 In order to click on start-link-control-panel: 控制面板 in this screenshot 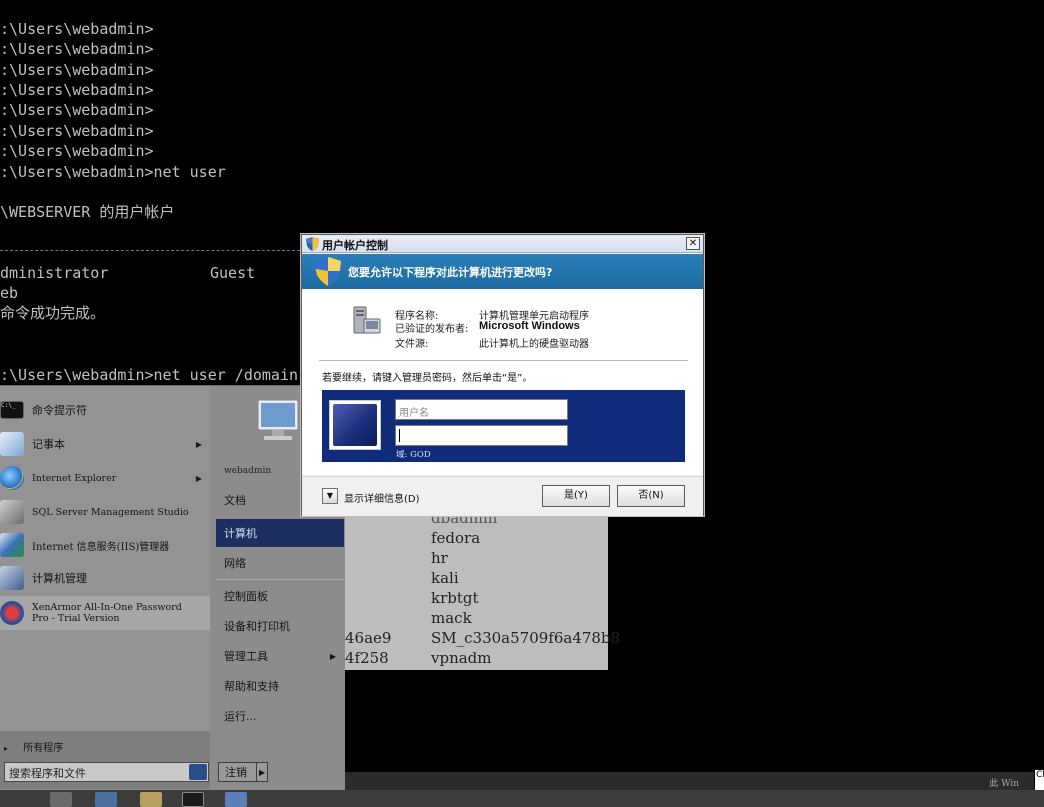, I will do `click(280, 596)`.